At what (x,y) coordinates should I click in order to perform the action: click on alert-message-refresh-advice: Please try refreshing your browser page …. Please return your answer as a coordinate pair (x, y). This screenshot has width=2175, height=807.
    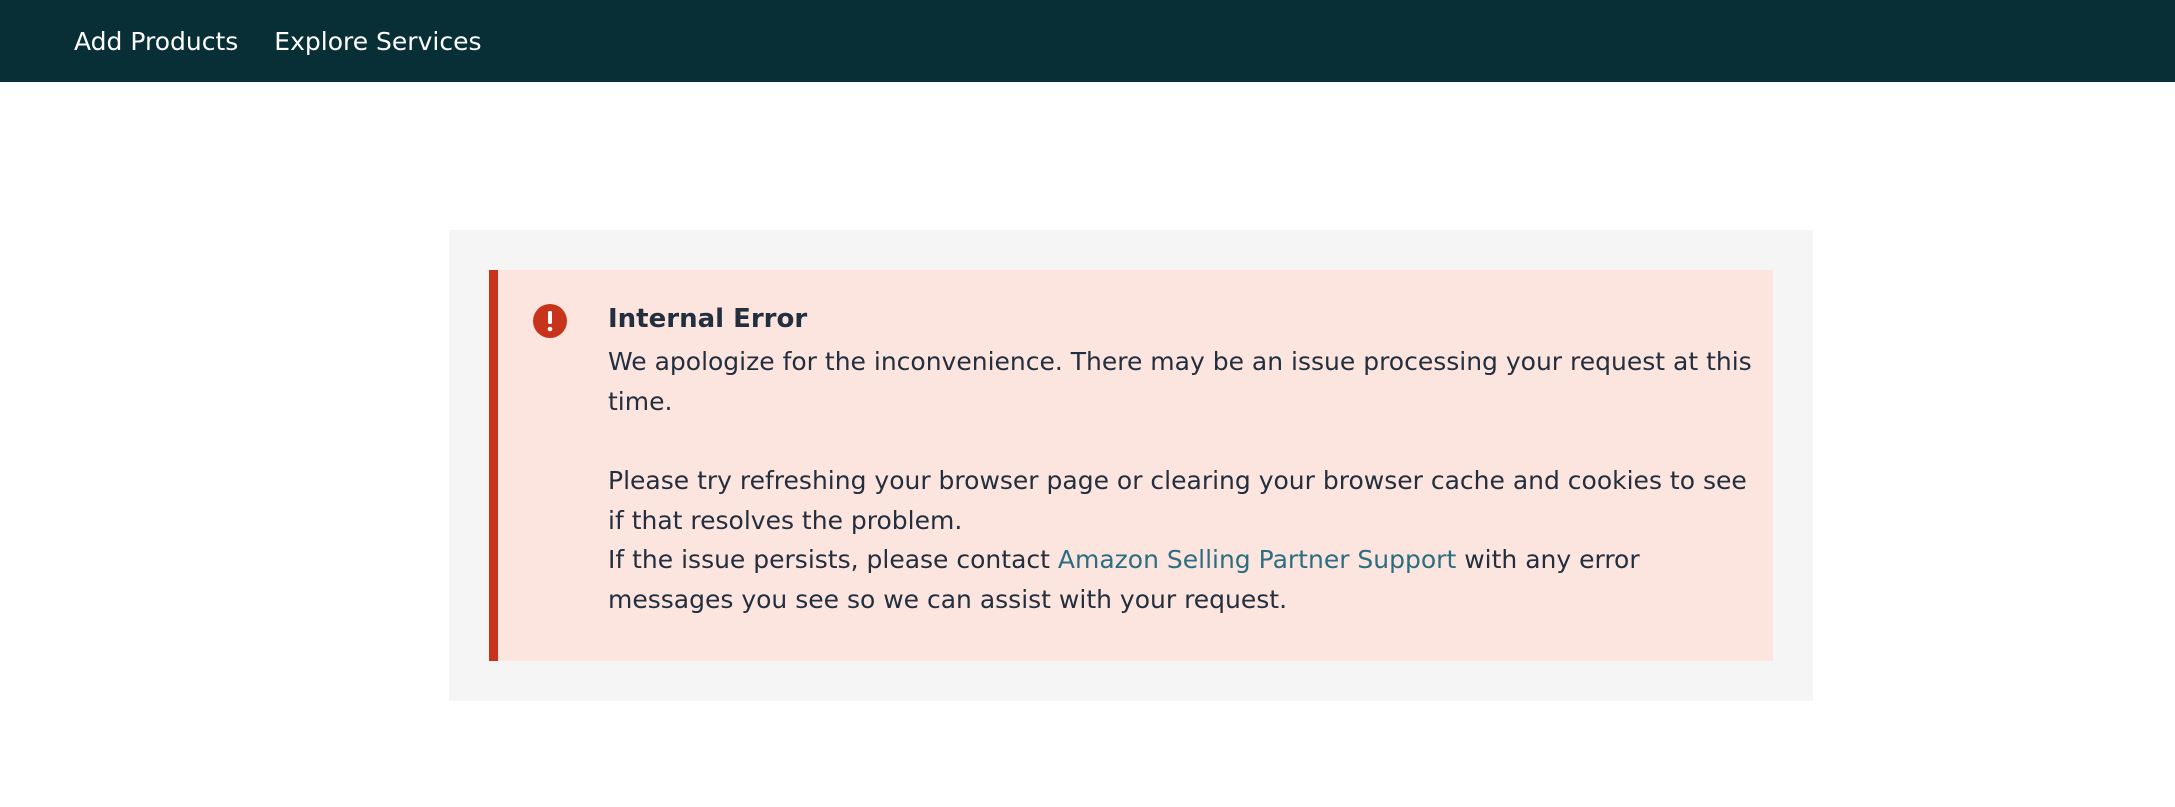
    Looking at the image, I should click on (1177, 500).